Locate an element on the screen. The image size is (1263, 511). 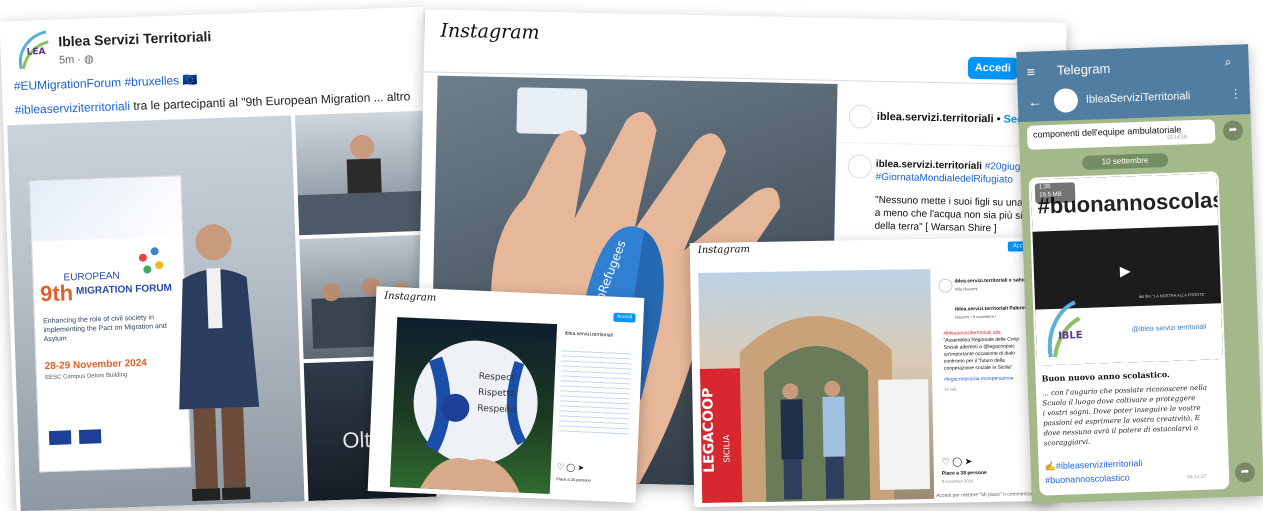
likes-count: Piace a 38 persone is located at coordinates (964, 473).